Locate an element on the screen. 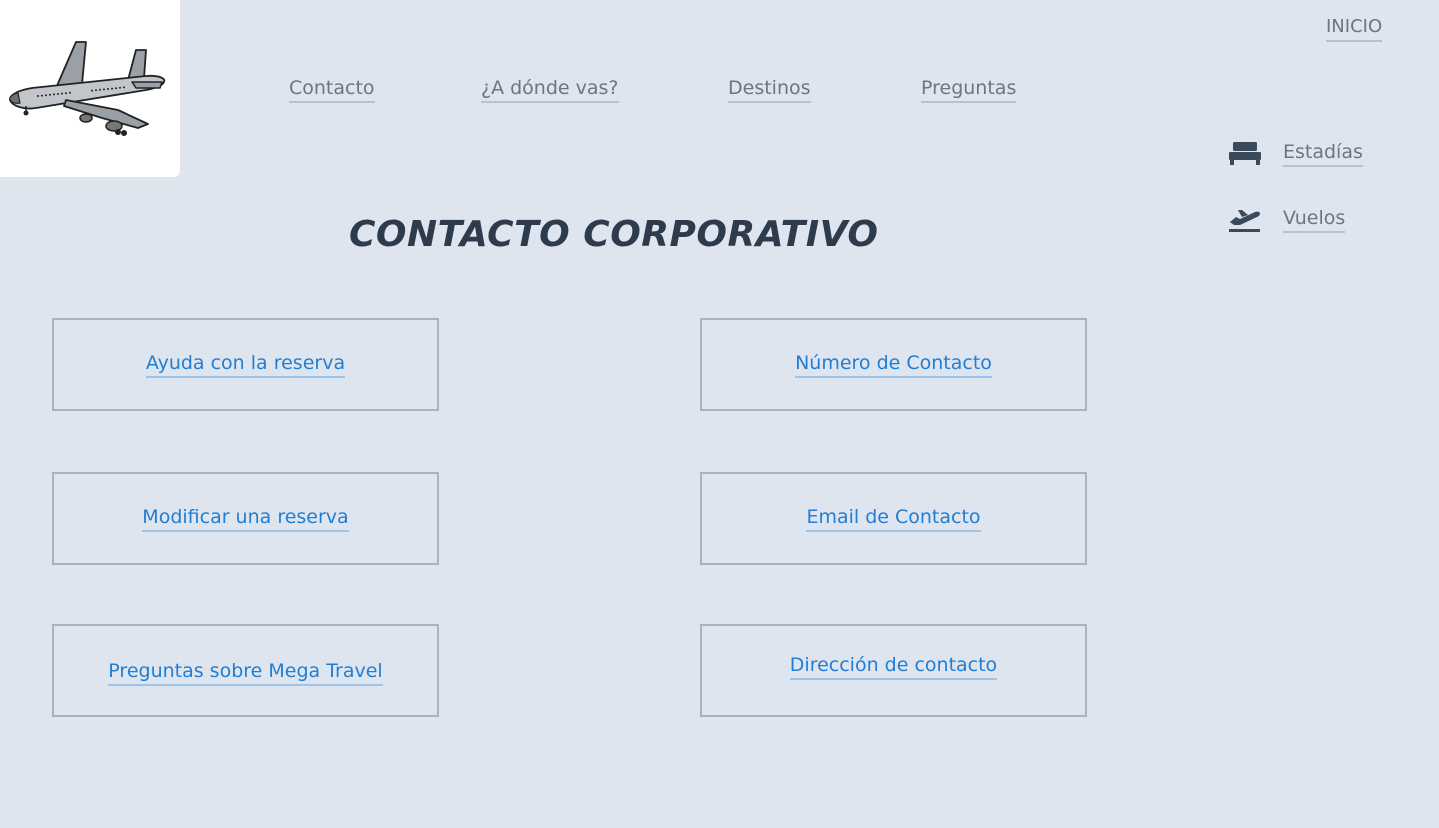 The image size is (1439, 828). card-label: Número de Contacto is located at coordinates (893, 364).